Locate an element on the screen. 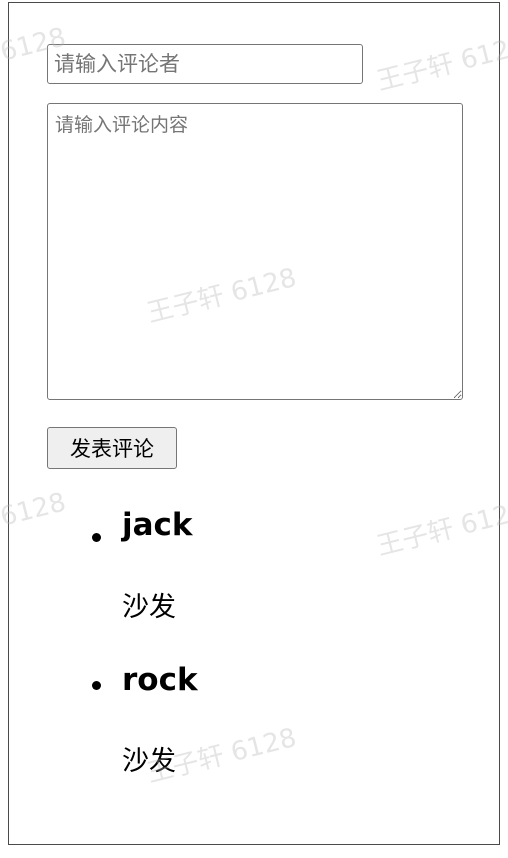  comment-author: jack is located at coordinates (157, 525).